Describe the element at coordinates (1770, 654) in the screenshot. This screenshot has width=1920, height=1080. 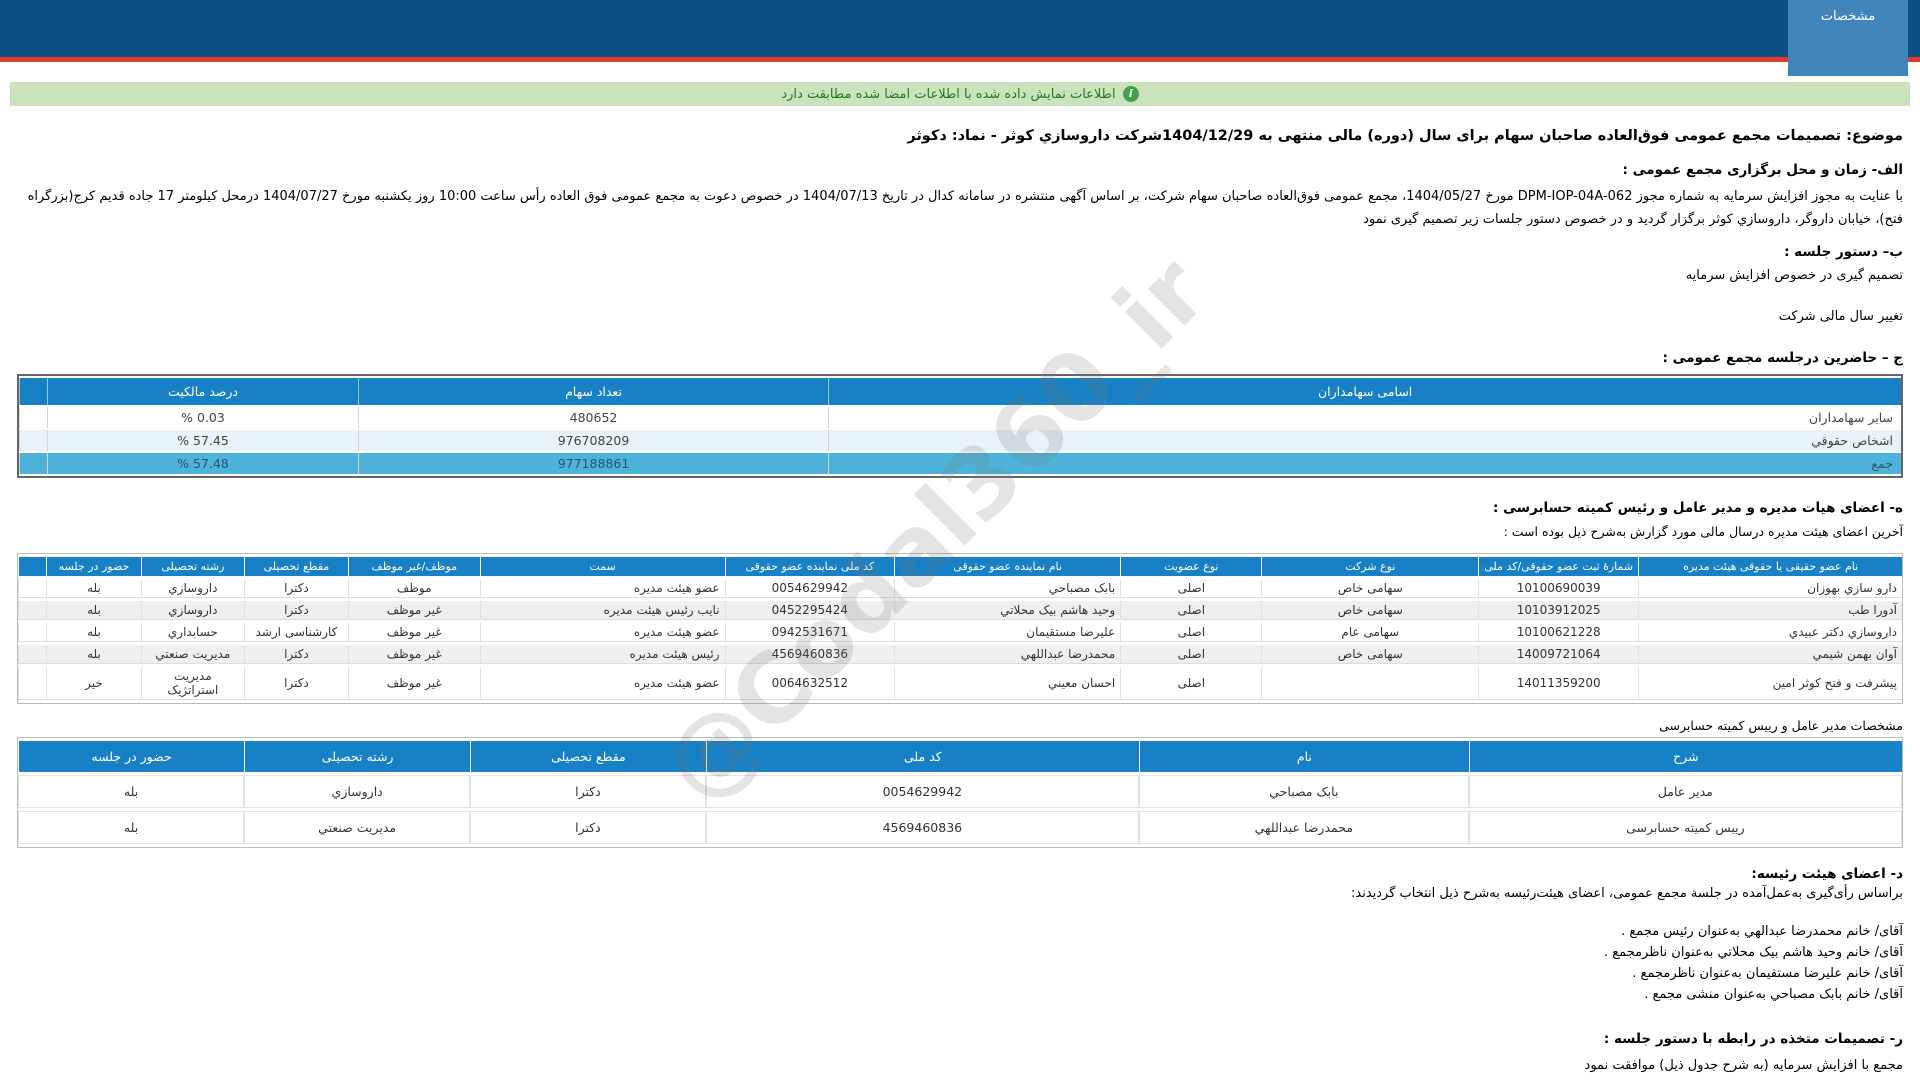
I see `table-cell: آوان بهمن شیمي` at that location.